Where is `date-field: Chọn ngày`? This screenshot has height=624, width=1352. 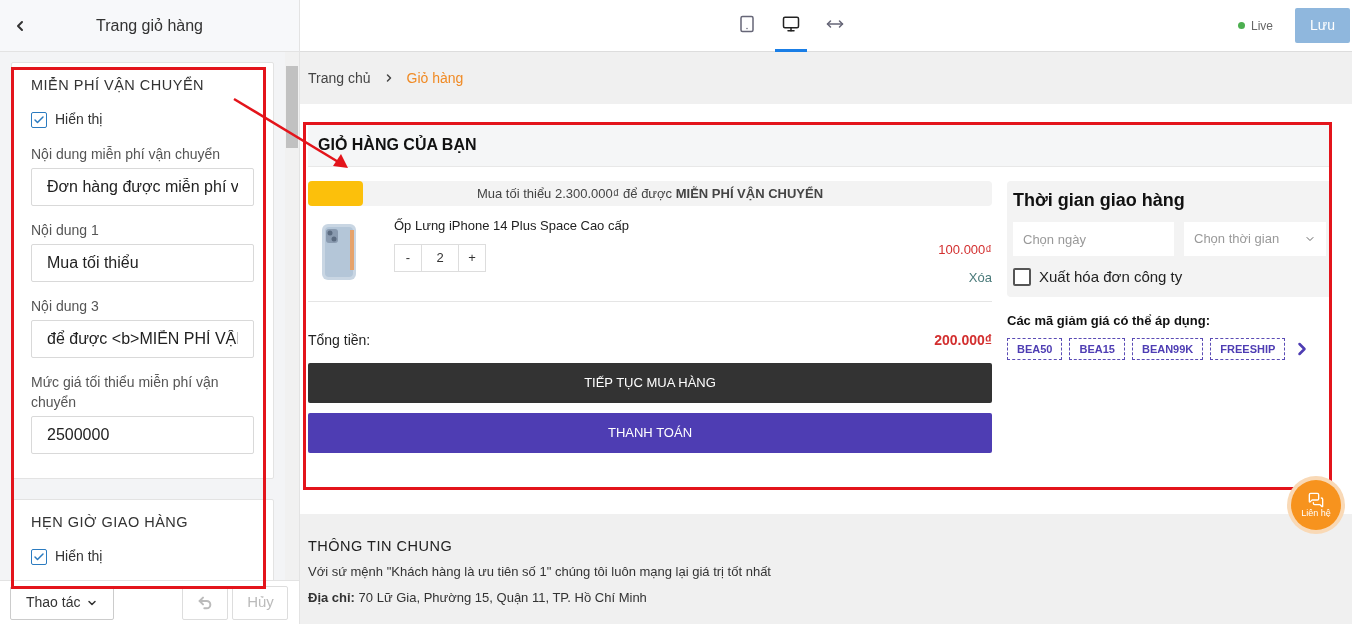
date-field: Chọn ngày is located at coordinates (1093, 239).